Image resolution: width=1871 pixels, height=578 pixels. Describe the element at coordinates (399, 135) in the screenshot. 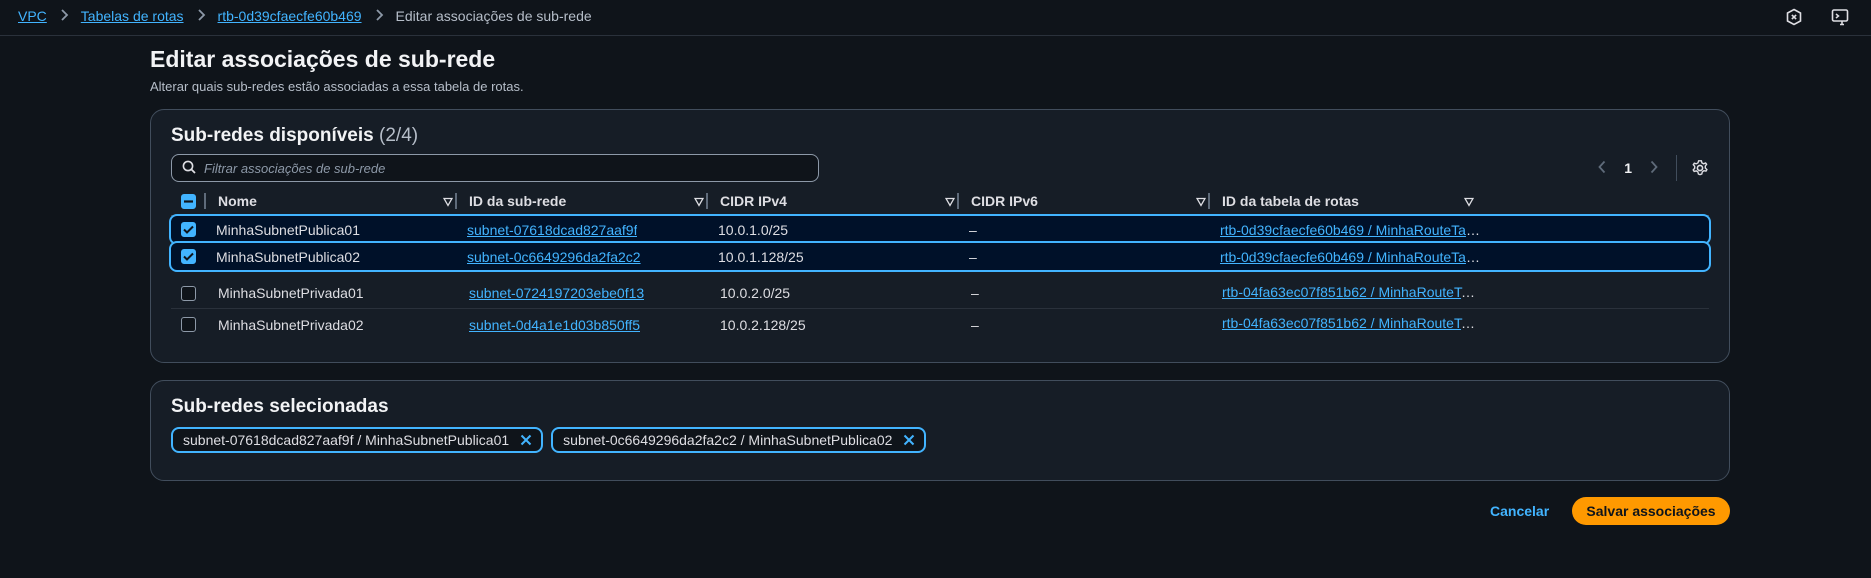

I see `selection-count: (2/4)` at that location.